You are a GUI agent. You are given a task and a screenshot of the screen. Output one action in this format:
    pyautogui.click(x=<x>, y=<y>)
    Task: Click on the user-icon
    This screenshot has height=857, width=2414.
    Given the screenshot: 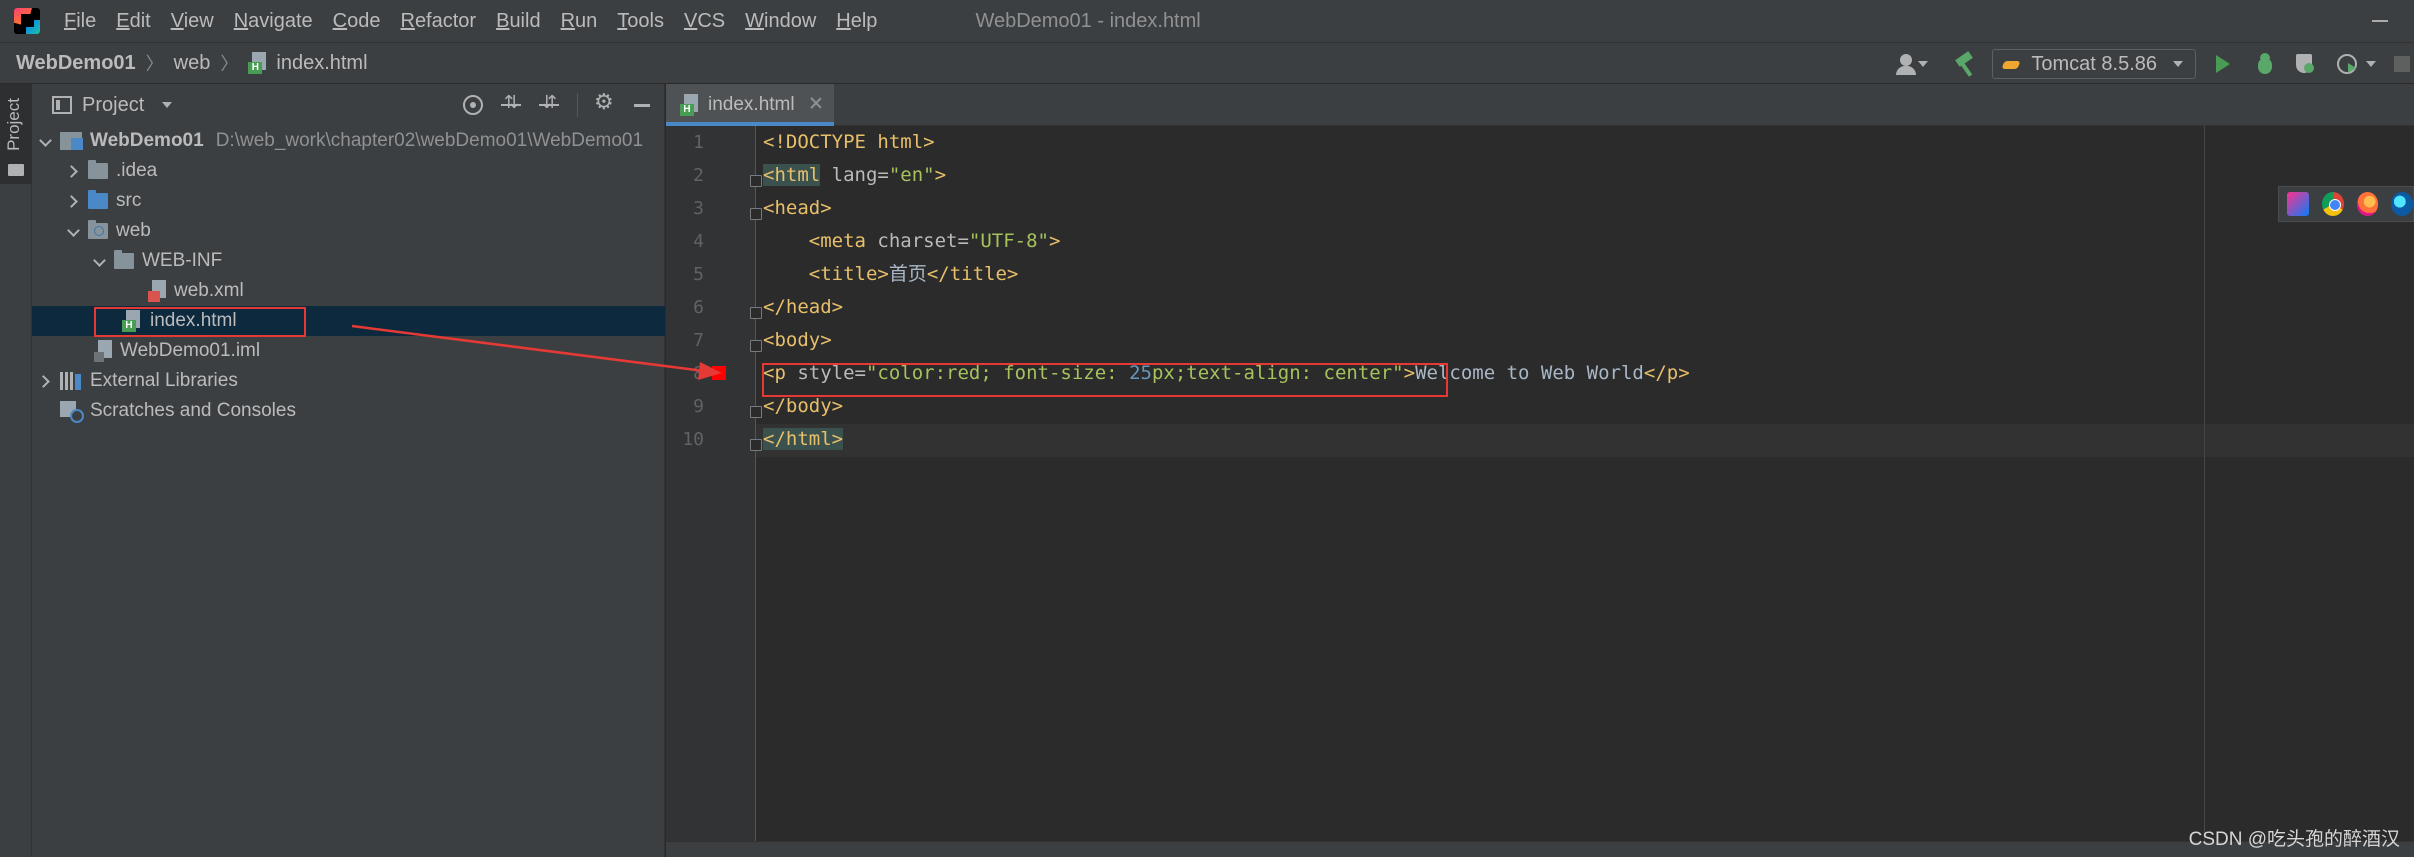 What is the action you would take?
    pyautogui.click(x=1911, y=64)
    